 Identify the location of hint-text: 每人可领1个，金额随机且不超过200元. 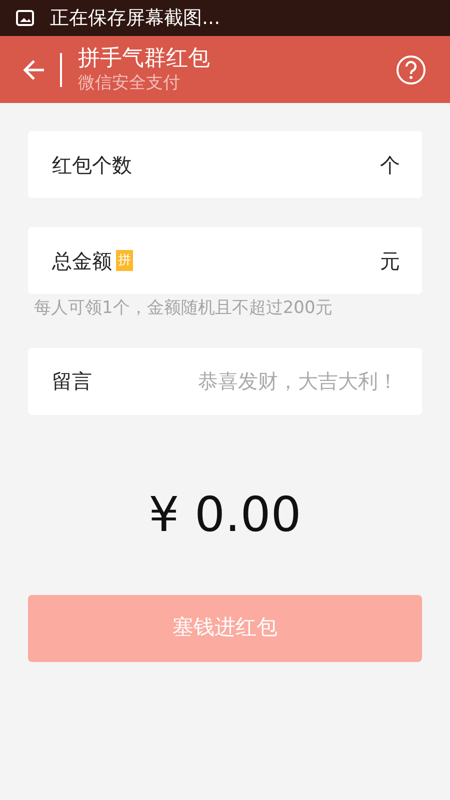
(184, 308).